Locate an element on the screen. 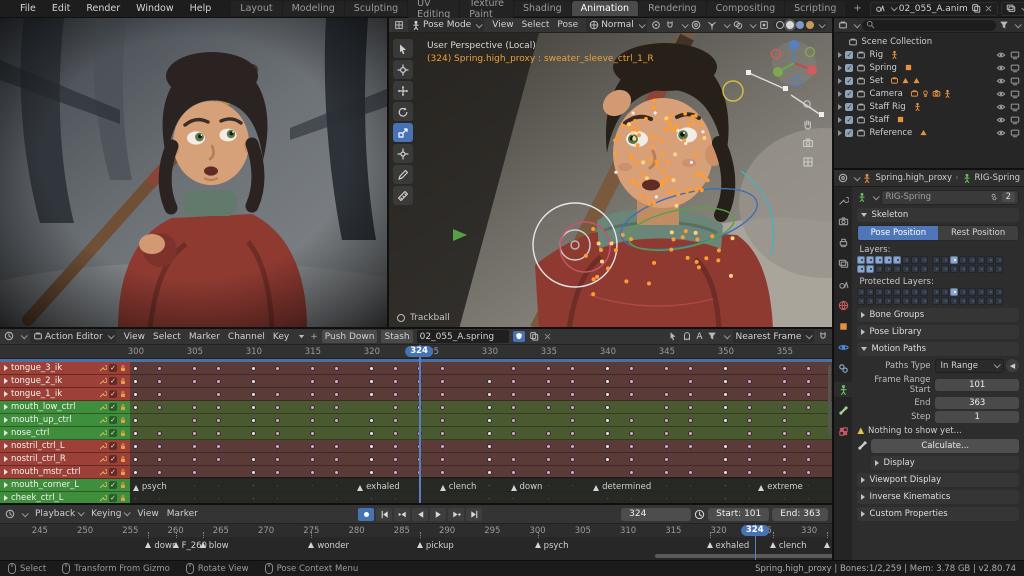  workspace-tab-scripting: Scripting is located at coordinates (815, 8).